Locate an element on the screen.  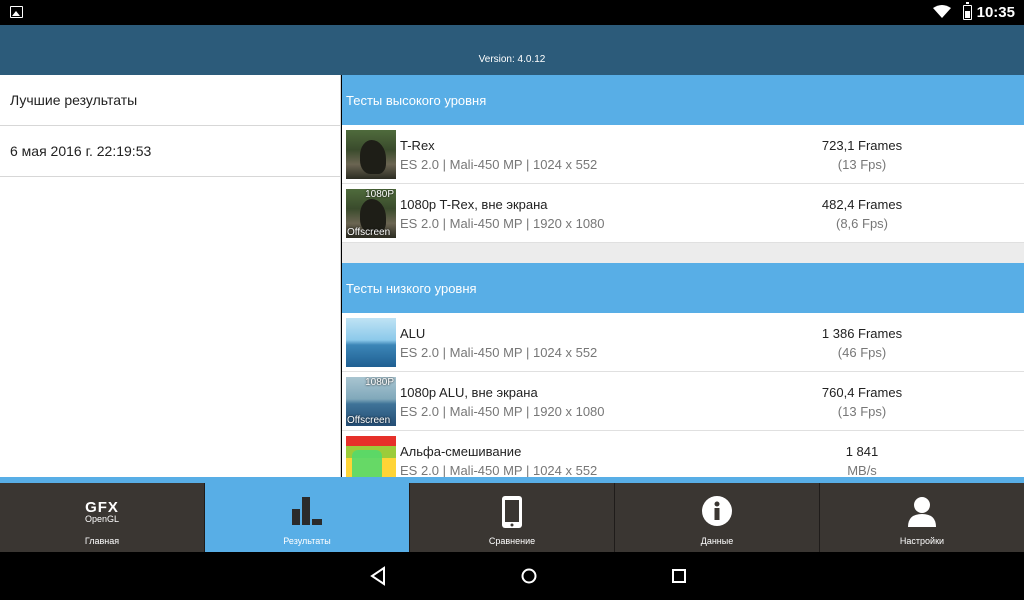
image-notification-icon is located at coordinates (16, 12).